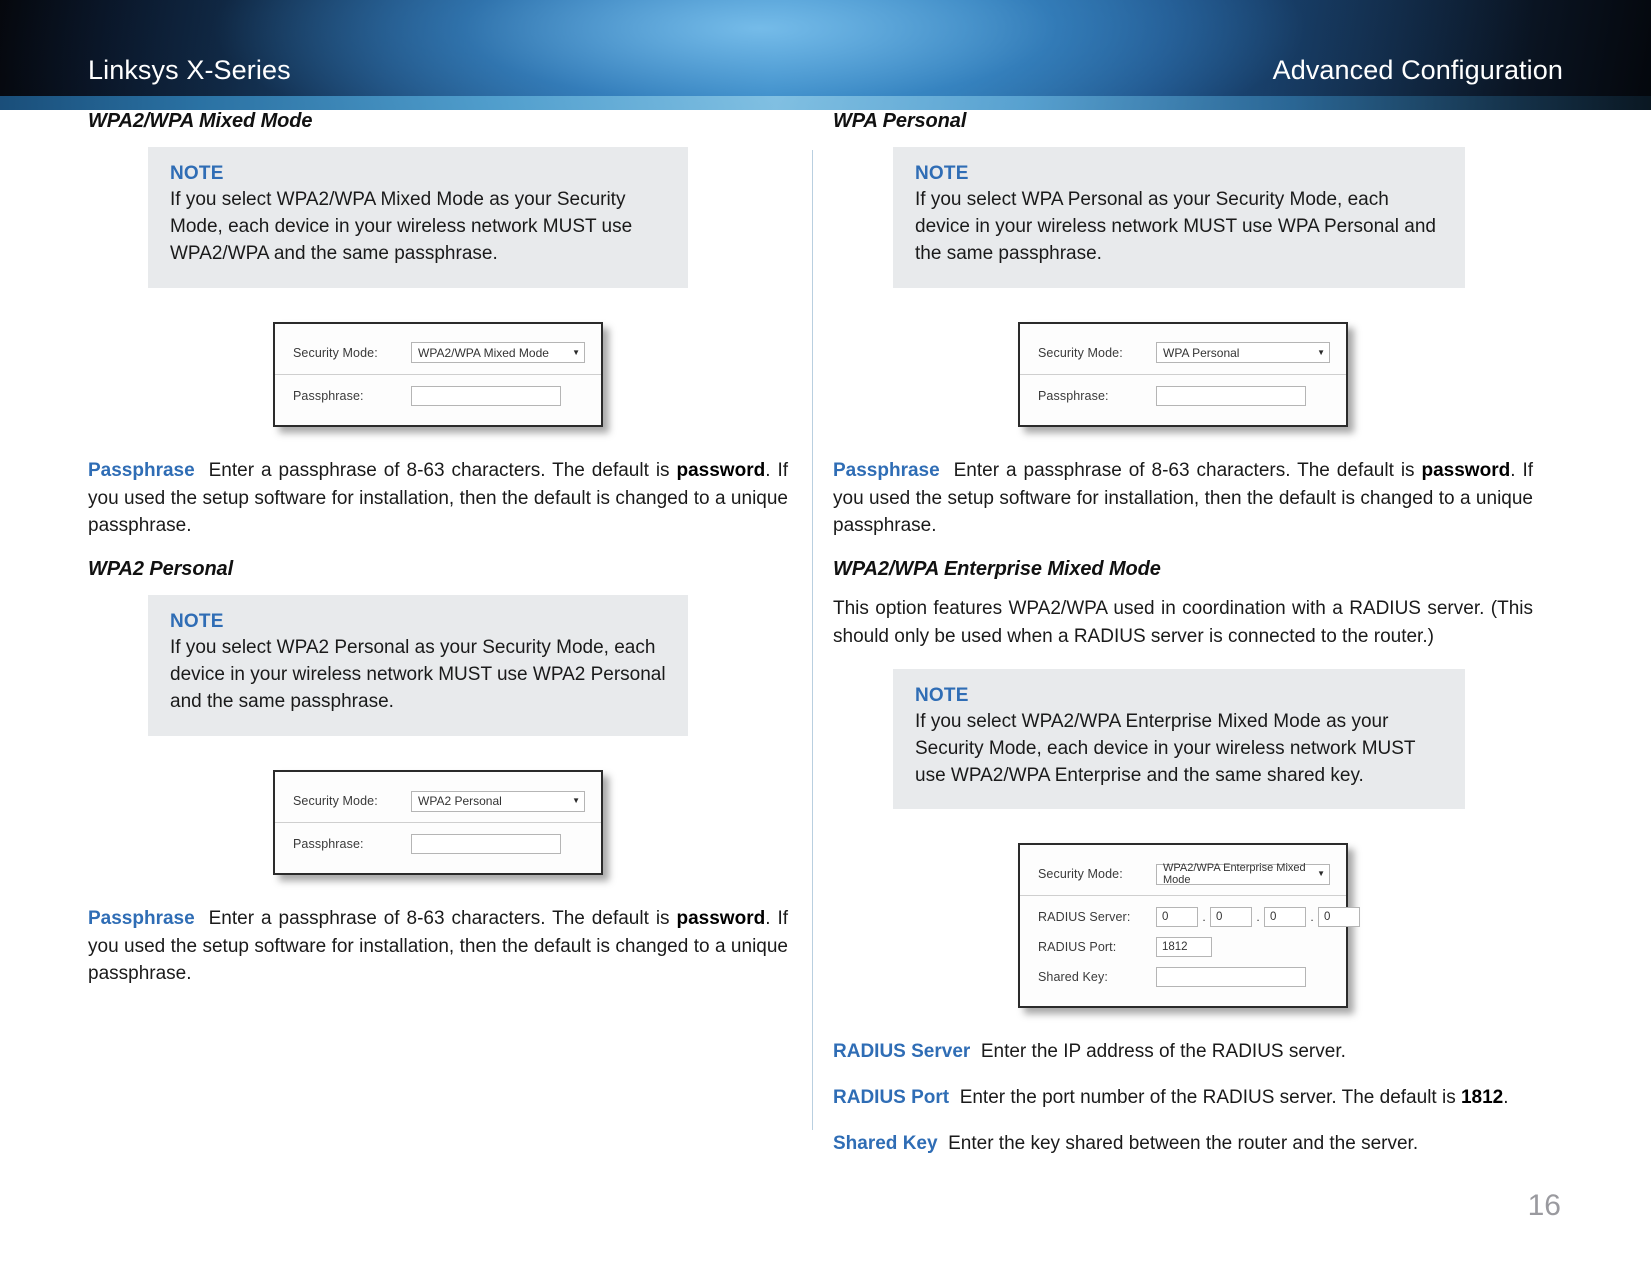 Image resolution: width=1651 pixels, height=1275 pixels. I want to click on security-mode-value: WPA Personal, so click(1201, 352).